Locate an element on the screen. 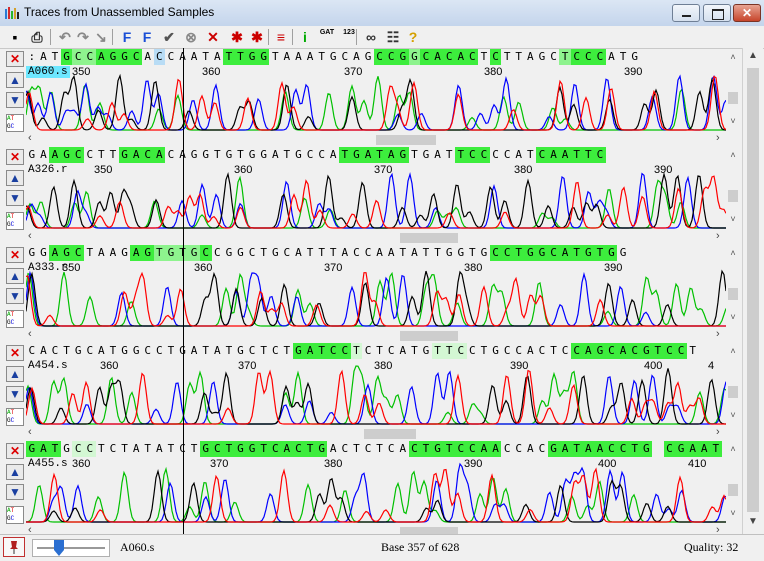  delete-x-icon: ✕ is located at coordinates (213, 37).